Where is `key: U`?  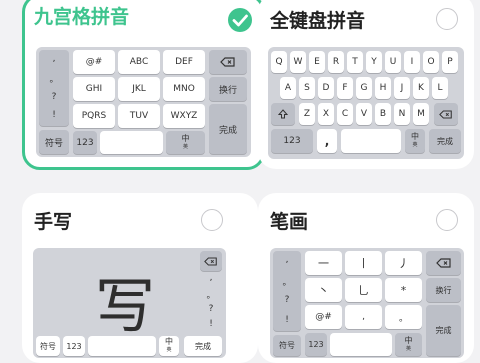
key: U is located at coordinates (393, 62).